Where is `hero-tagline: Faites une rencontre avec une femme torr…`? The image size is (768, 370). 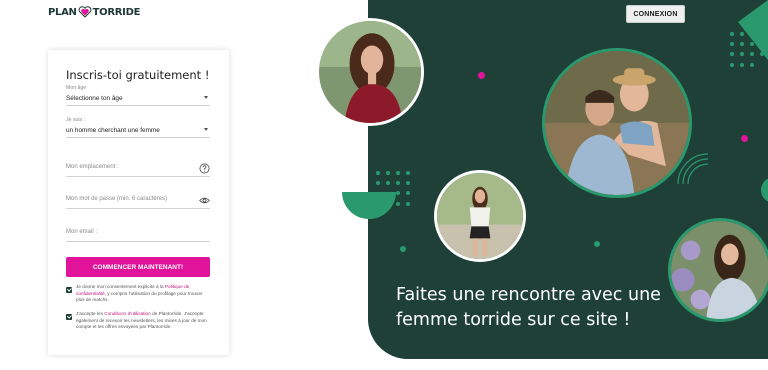
hero-tagline: Faites une rencontre avec une femme torr… is located at coordinates (528, 307).